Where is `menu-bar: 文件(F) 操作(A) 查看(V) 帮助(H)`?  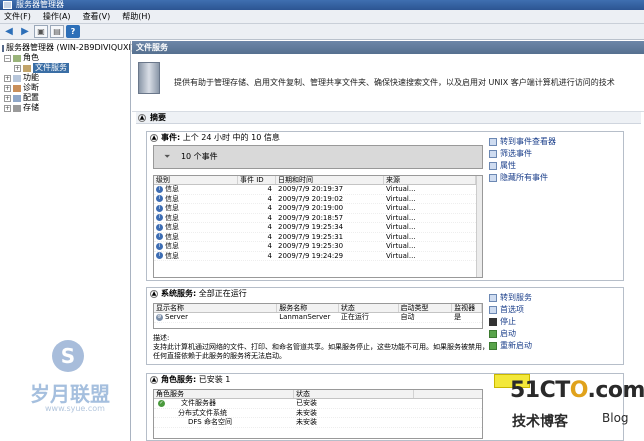
menu-bar: 文件(F) 操作(A) 查看(V) 帮助(H) is located at coordinates (322, 17).